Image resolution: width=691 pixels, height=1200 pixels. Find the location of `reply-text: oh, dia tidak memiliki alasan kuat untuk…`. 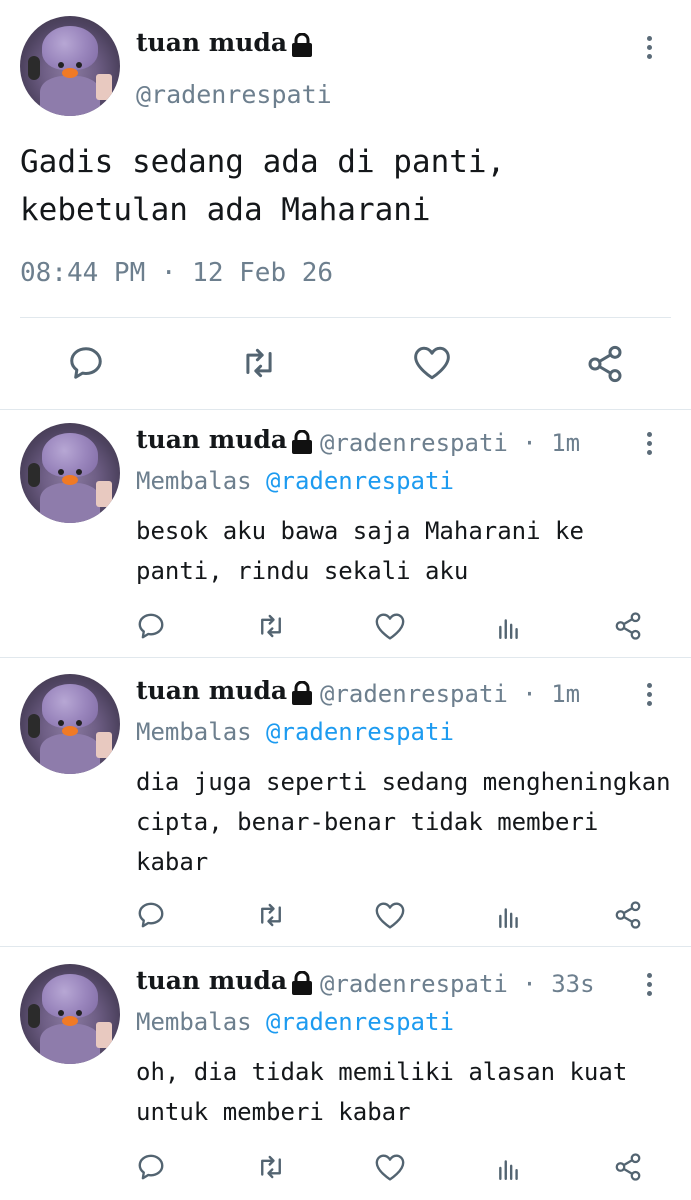

reply-text: oh, dia tidak memiliki alasan kuat untuk… is located at coordinates (382, 1092).